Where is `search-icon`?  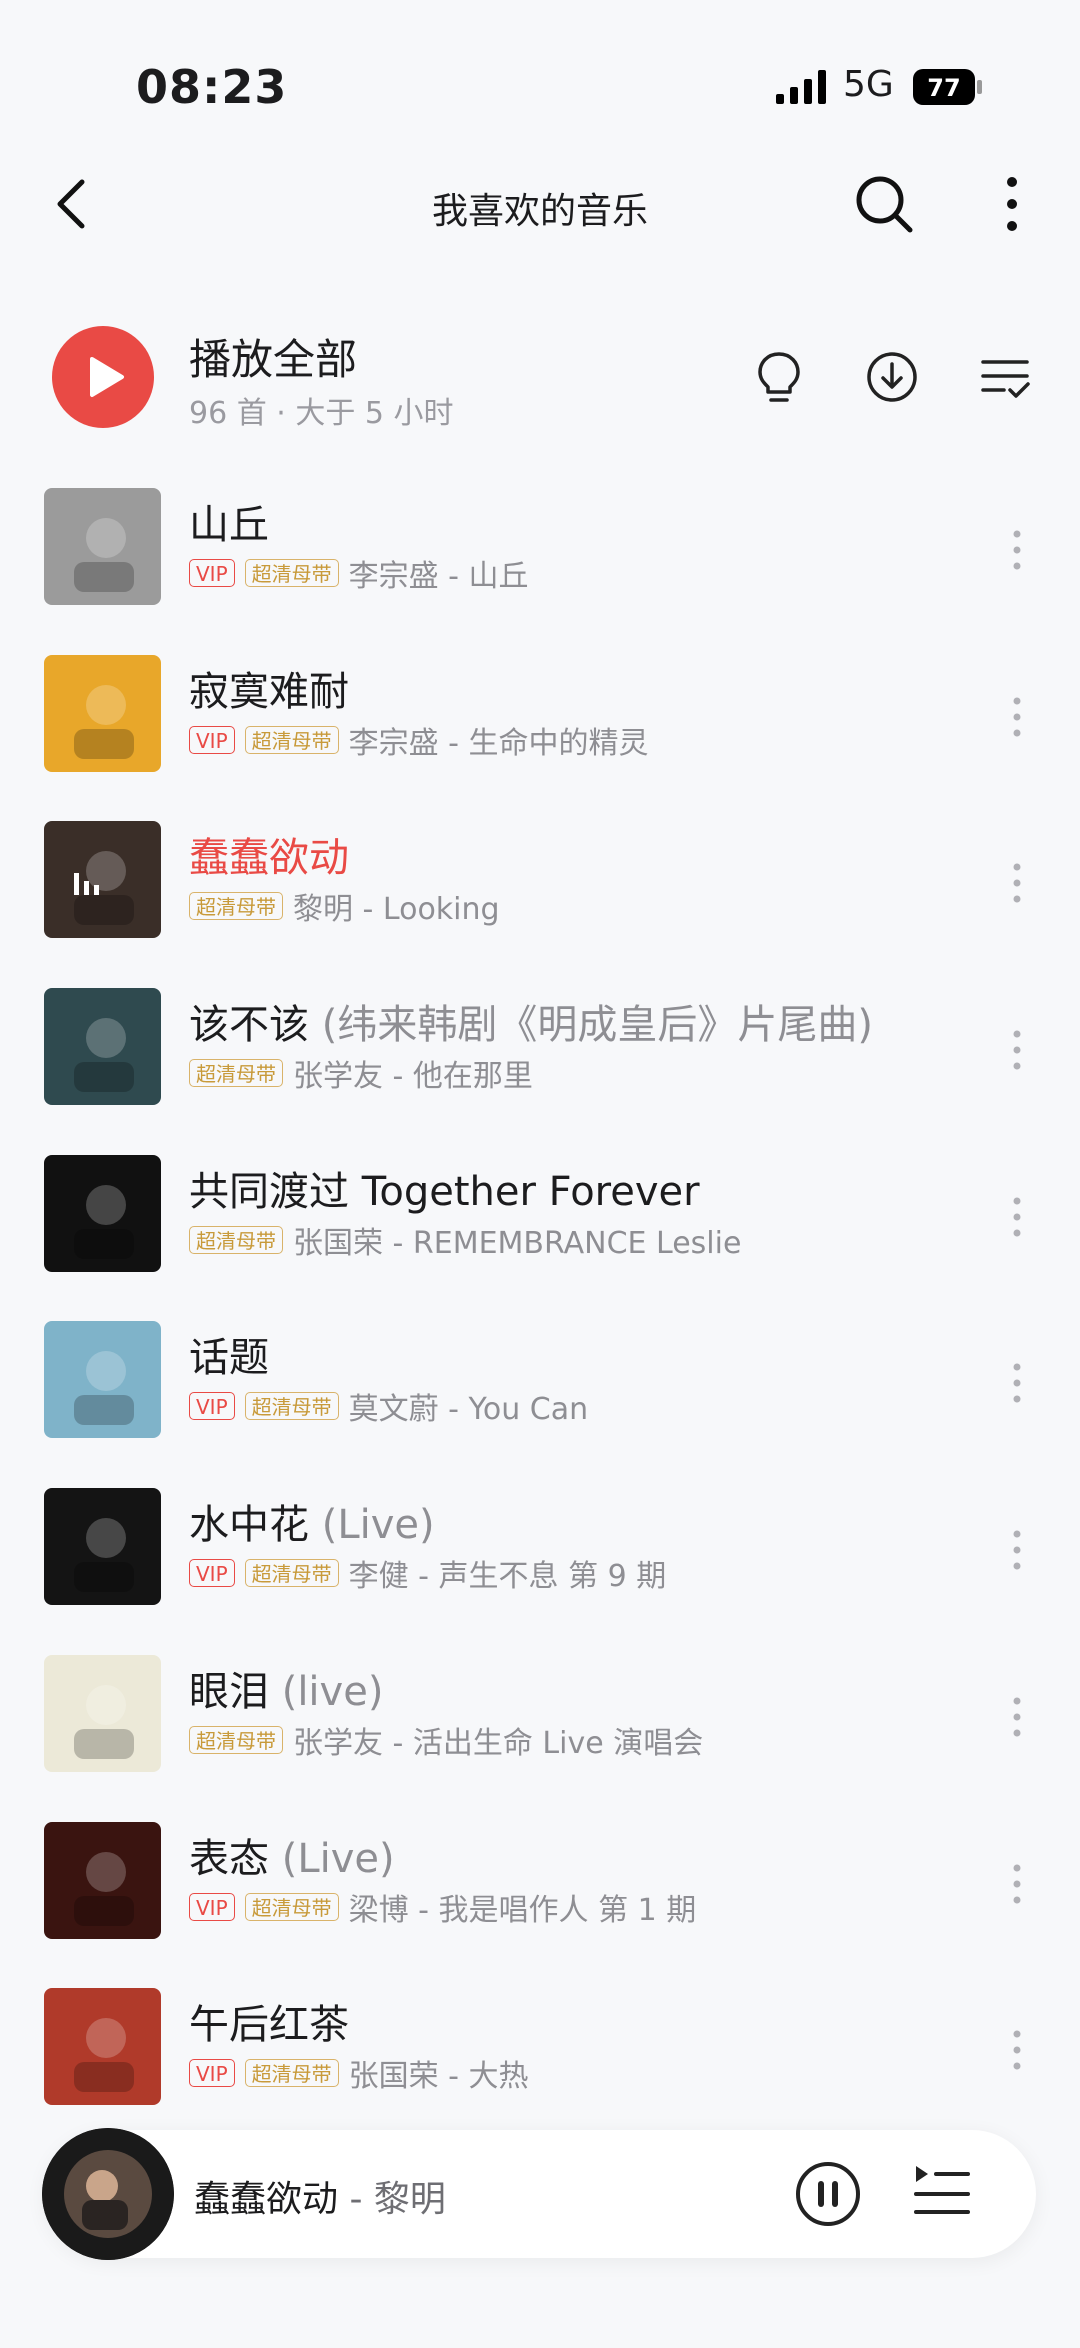
search-icon is located at coordinates (884, 204).